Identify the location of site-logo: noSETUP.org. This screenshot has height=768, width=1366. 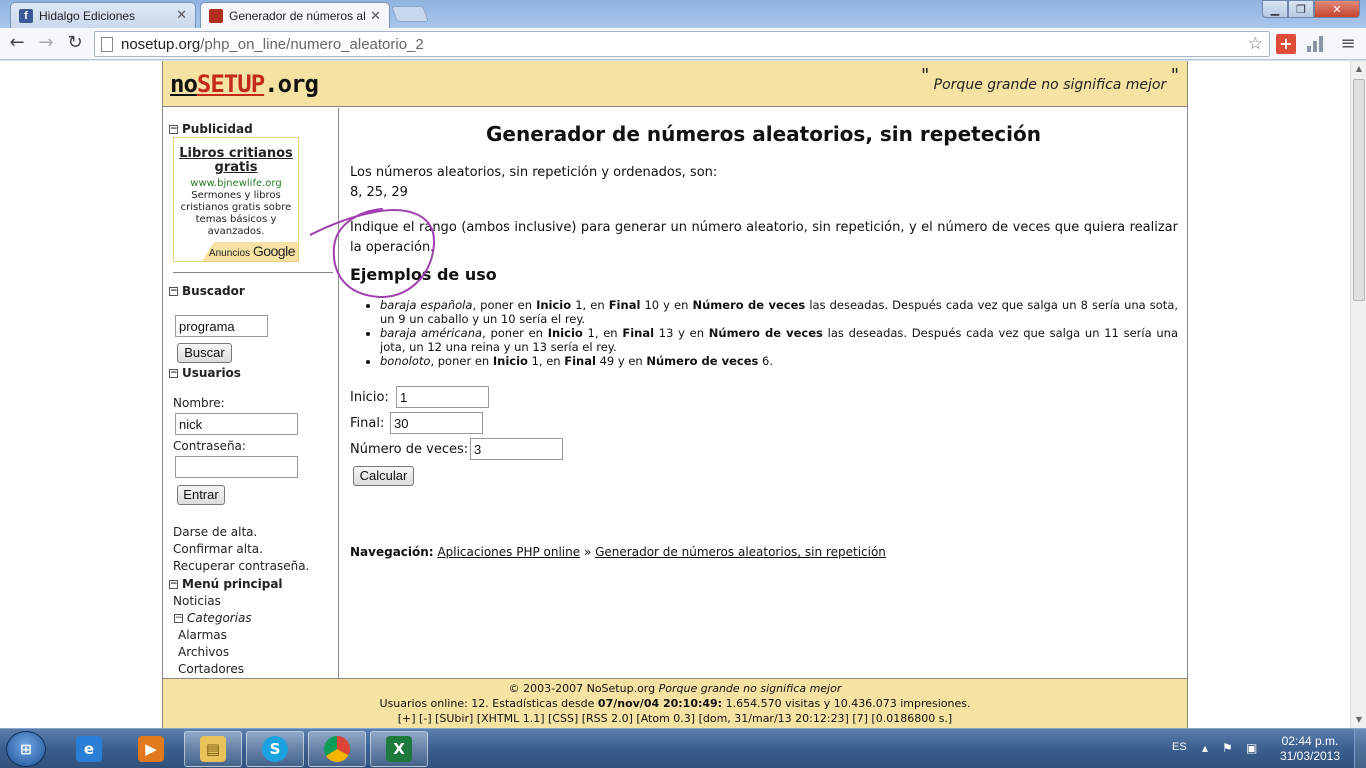
(244, 84).